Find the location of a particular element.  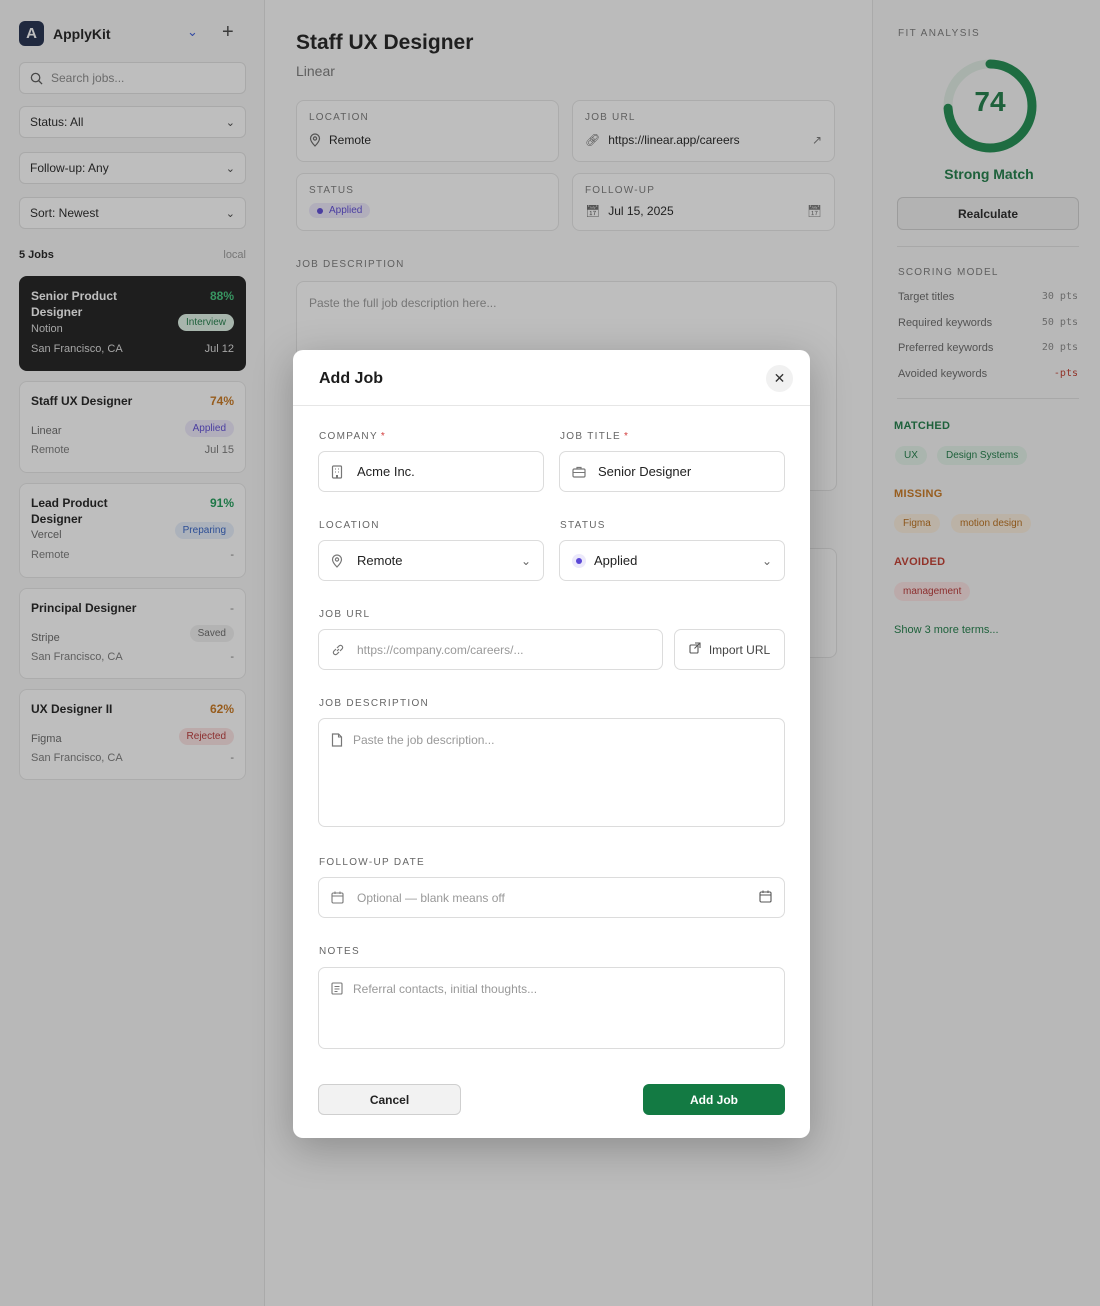

followup-date-label: FOLLOW-UP DATE is located at coordinates (372, 862).